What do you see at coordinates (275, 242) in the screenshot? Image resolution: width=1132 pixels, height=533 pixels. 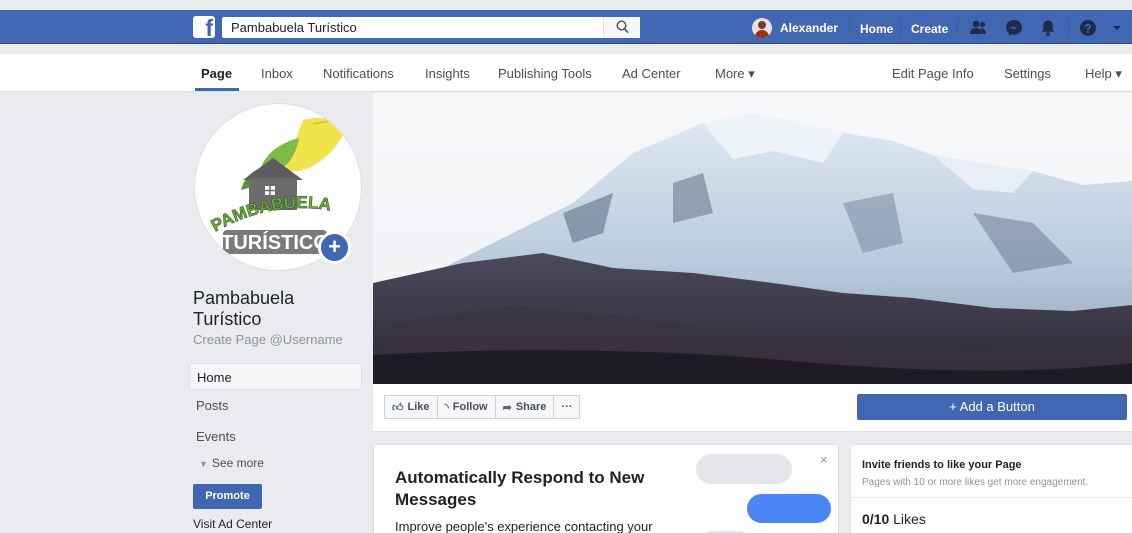 I see `svg-text: TURÍSTICO` at bounding box center [275, 242].